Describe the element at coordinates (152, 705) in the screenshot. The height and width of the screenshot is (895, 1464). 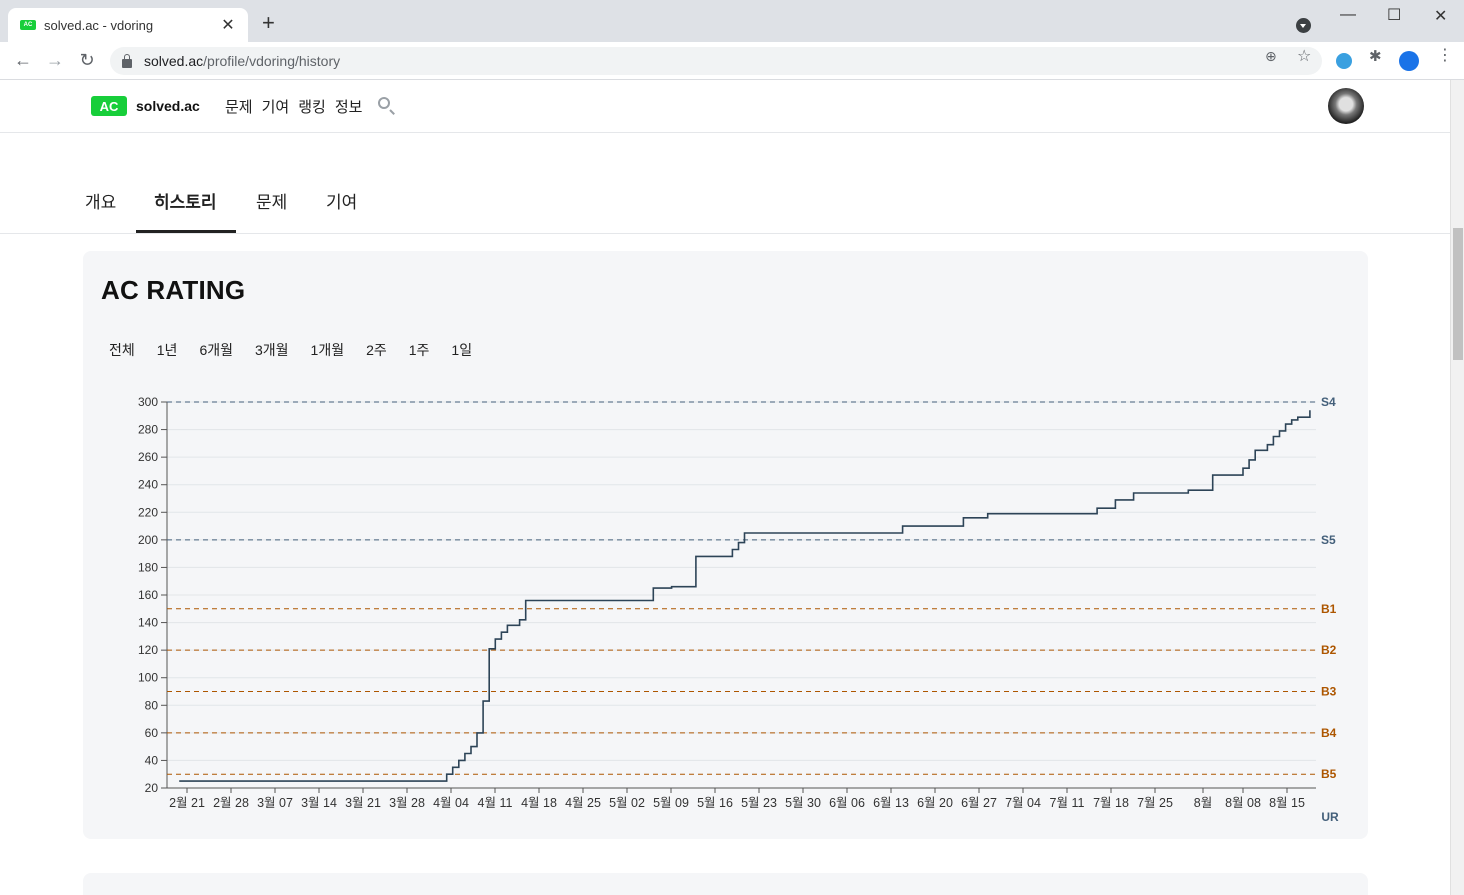
I see `y-tick-label: 80` at that location.